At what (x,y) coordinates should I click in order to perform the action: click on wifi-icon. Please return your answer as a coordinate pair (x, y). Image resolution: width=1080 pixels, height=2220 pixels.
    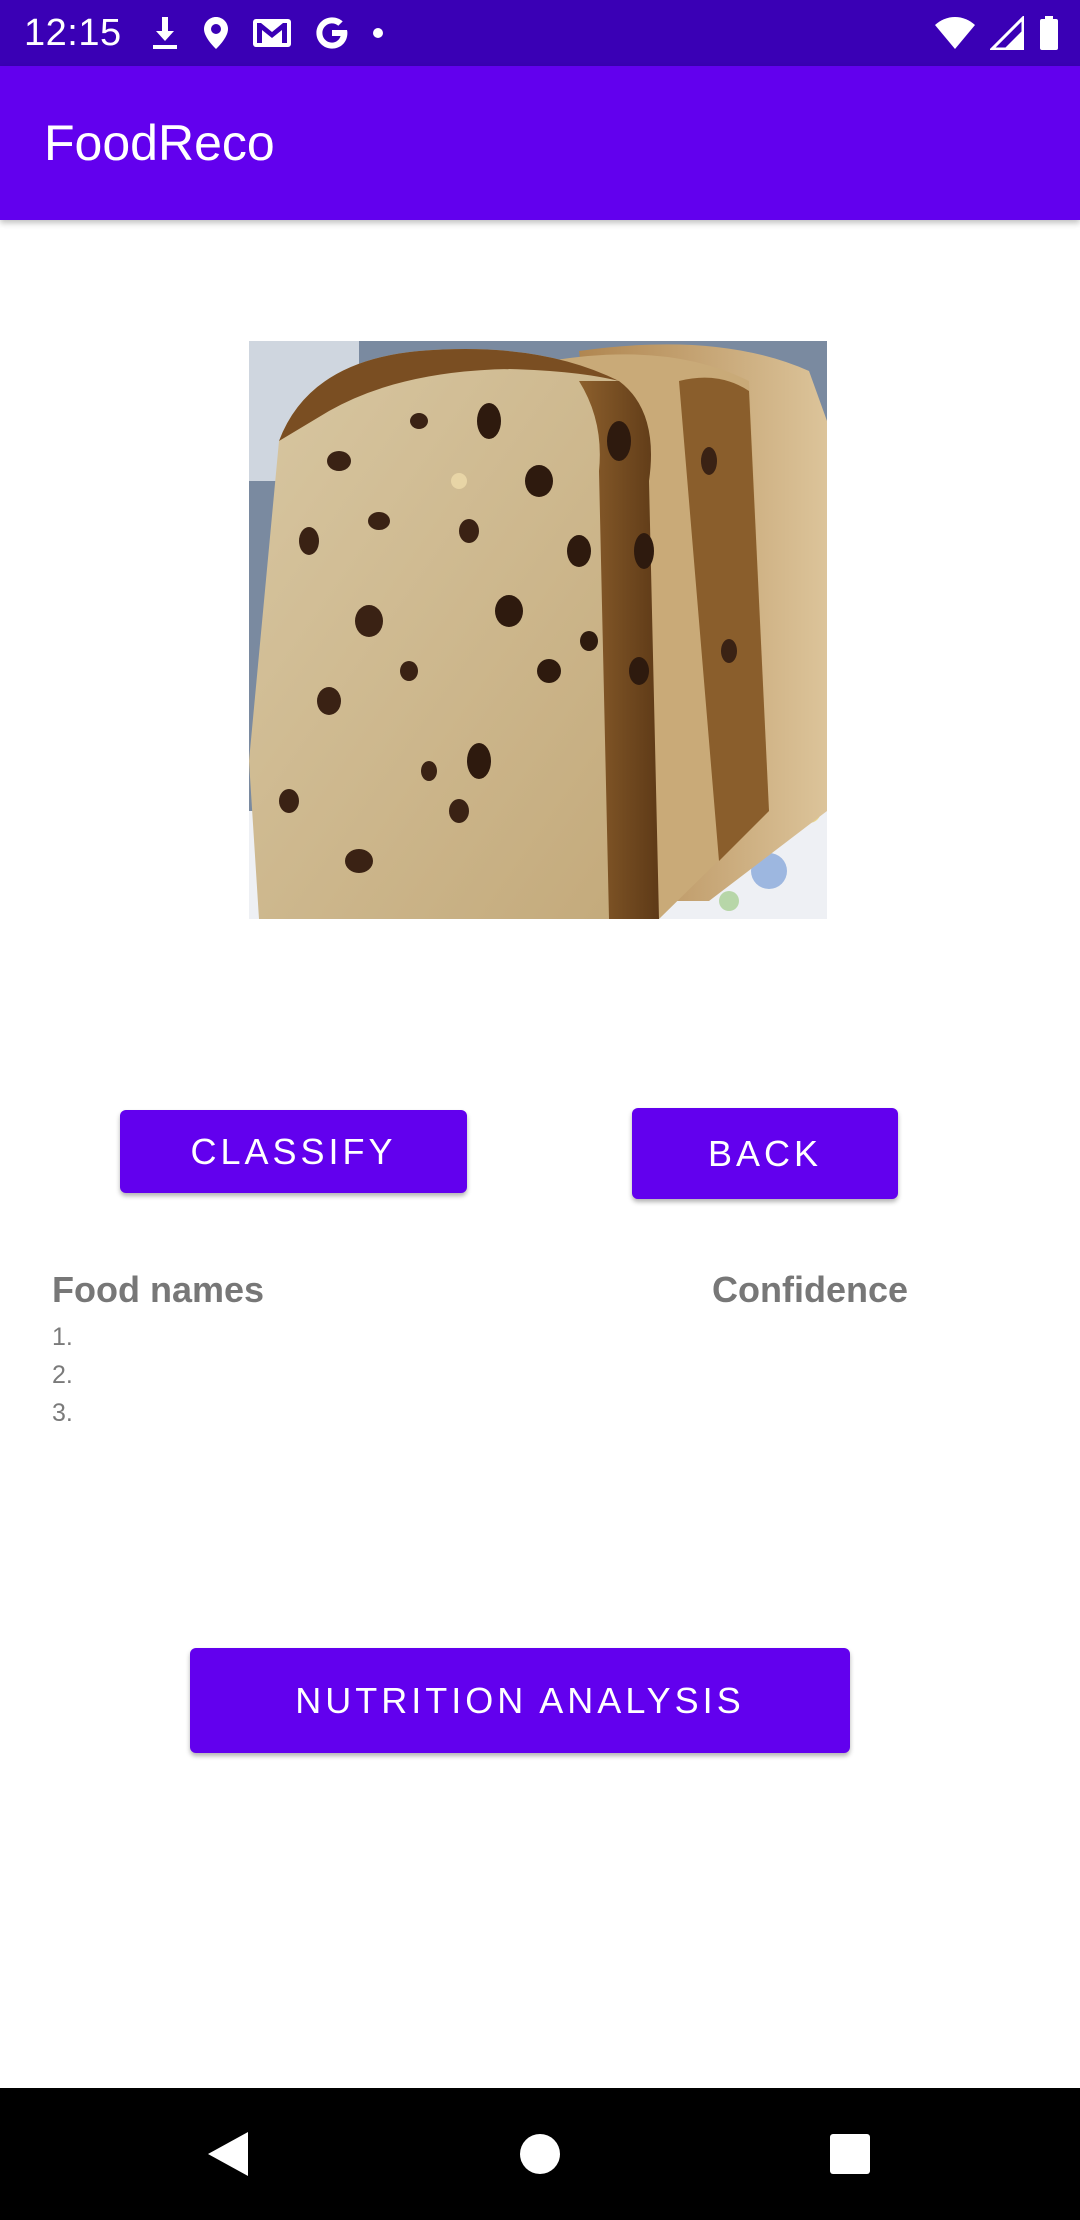
    Looking at the image, I should click on (955, 33).